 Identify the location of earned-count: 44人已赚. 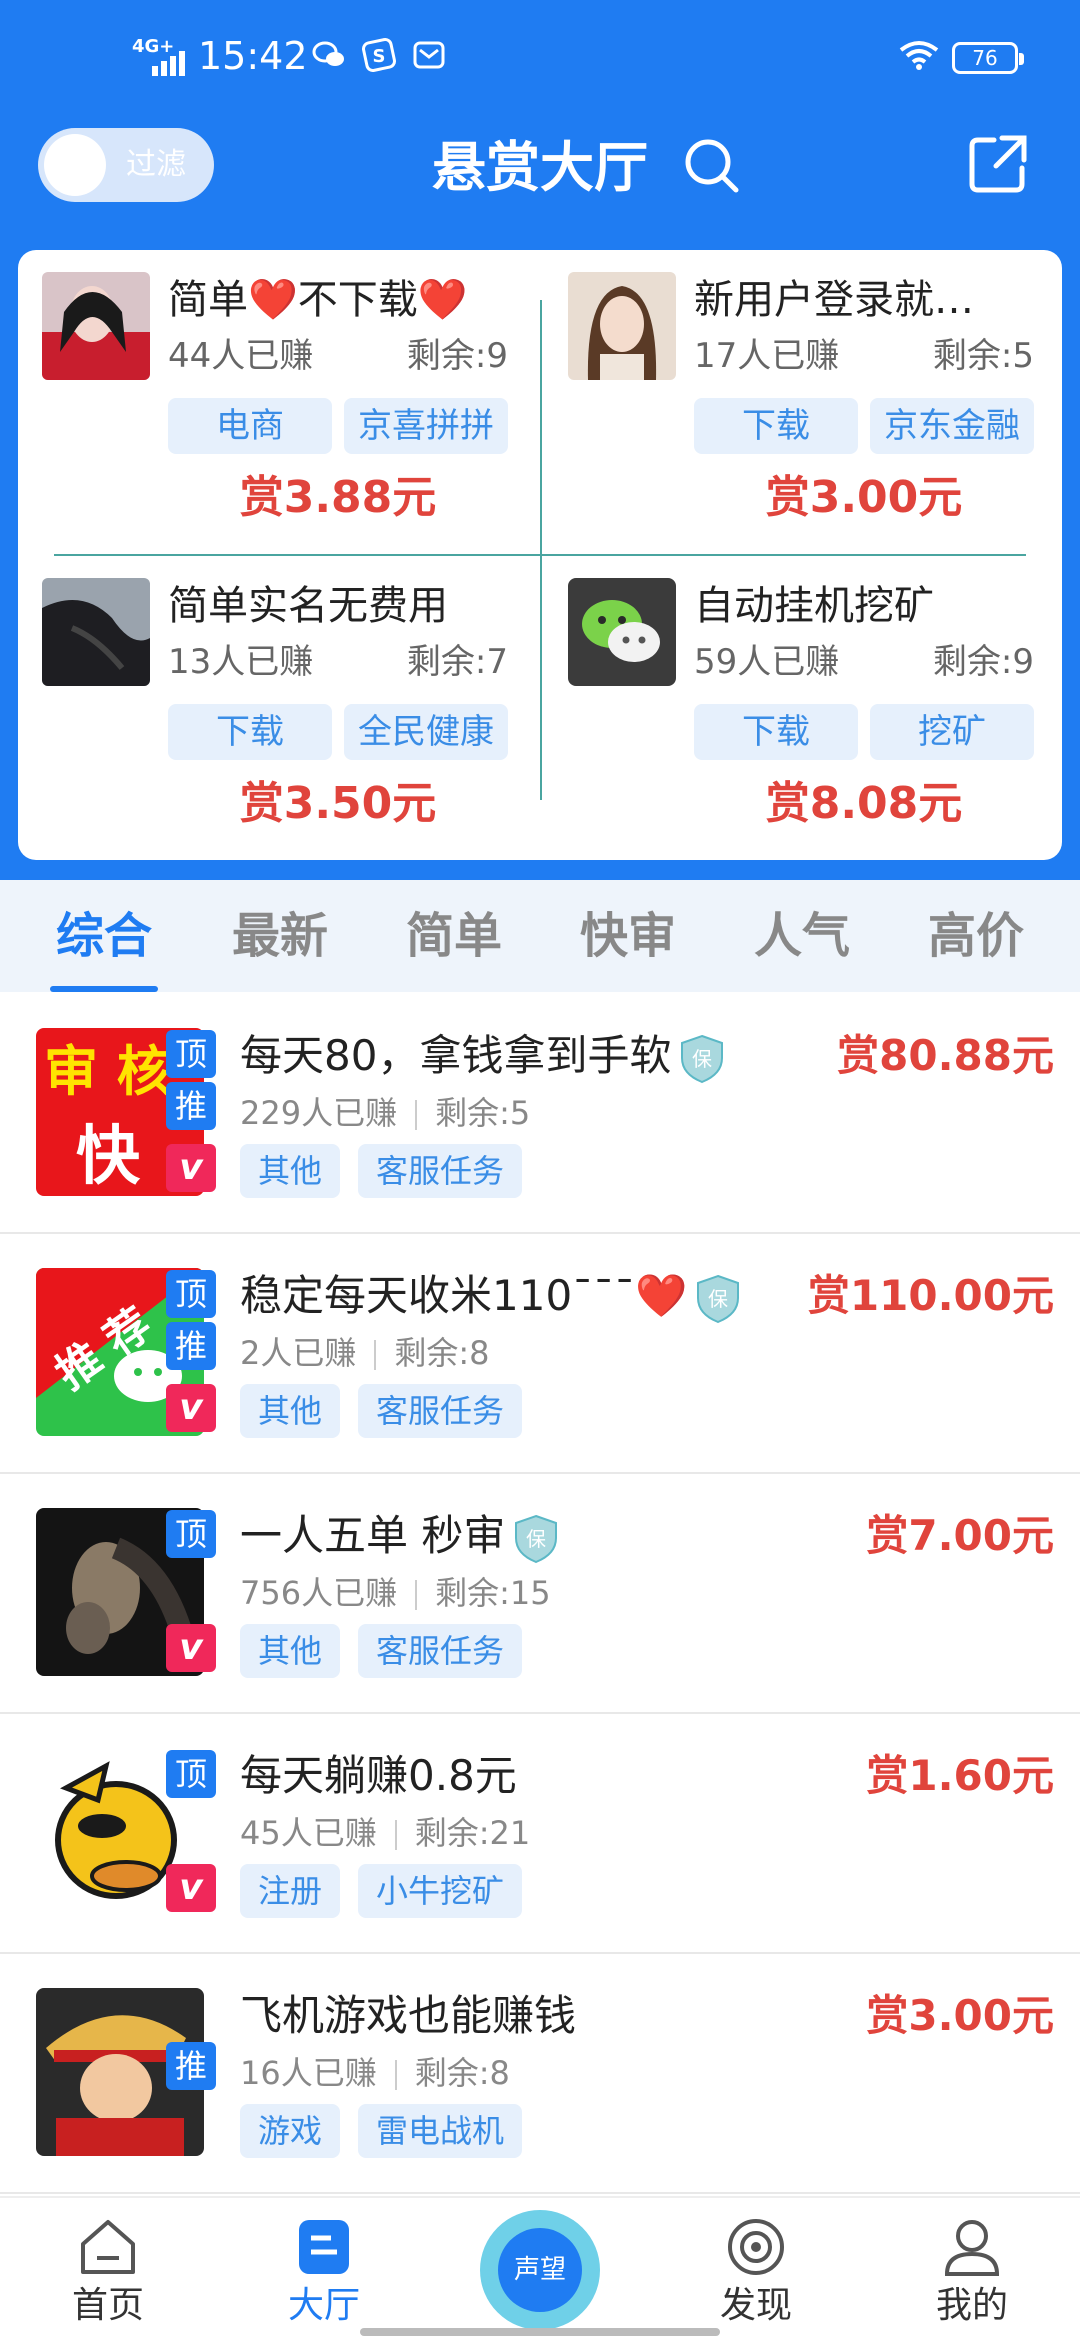
(241, 356).